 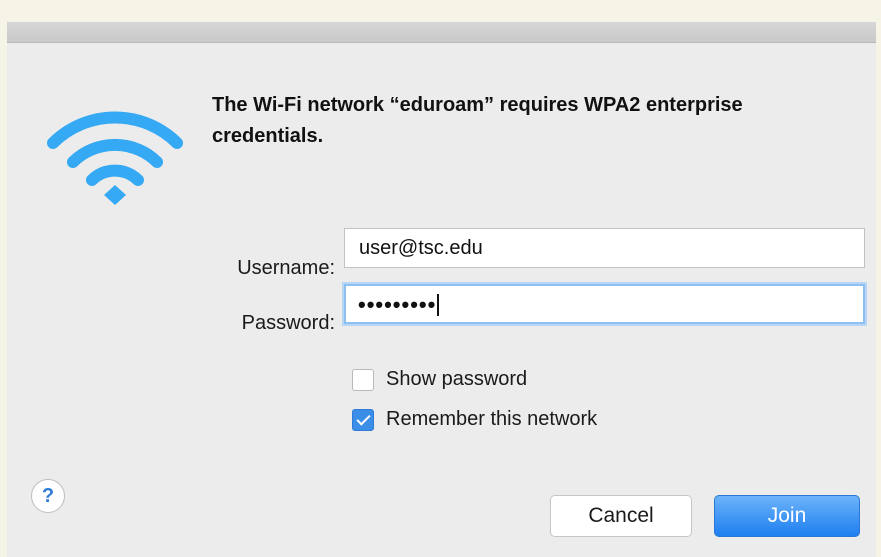 What do you see at coordinates (363, 379) in the screenshot?
I see `show-password-checkbox` at bounding box center [363, 379].